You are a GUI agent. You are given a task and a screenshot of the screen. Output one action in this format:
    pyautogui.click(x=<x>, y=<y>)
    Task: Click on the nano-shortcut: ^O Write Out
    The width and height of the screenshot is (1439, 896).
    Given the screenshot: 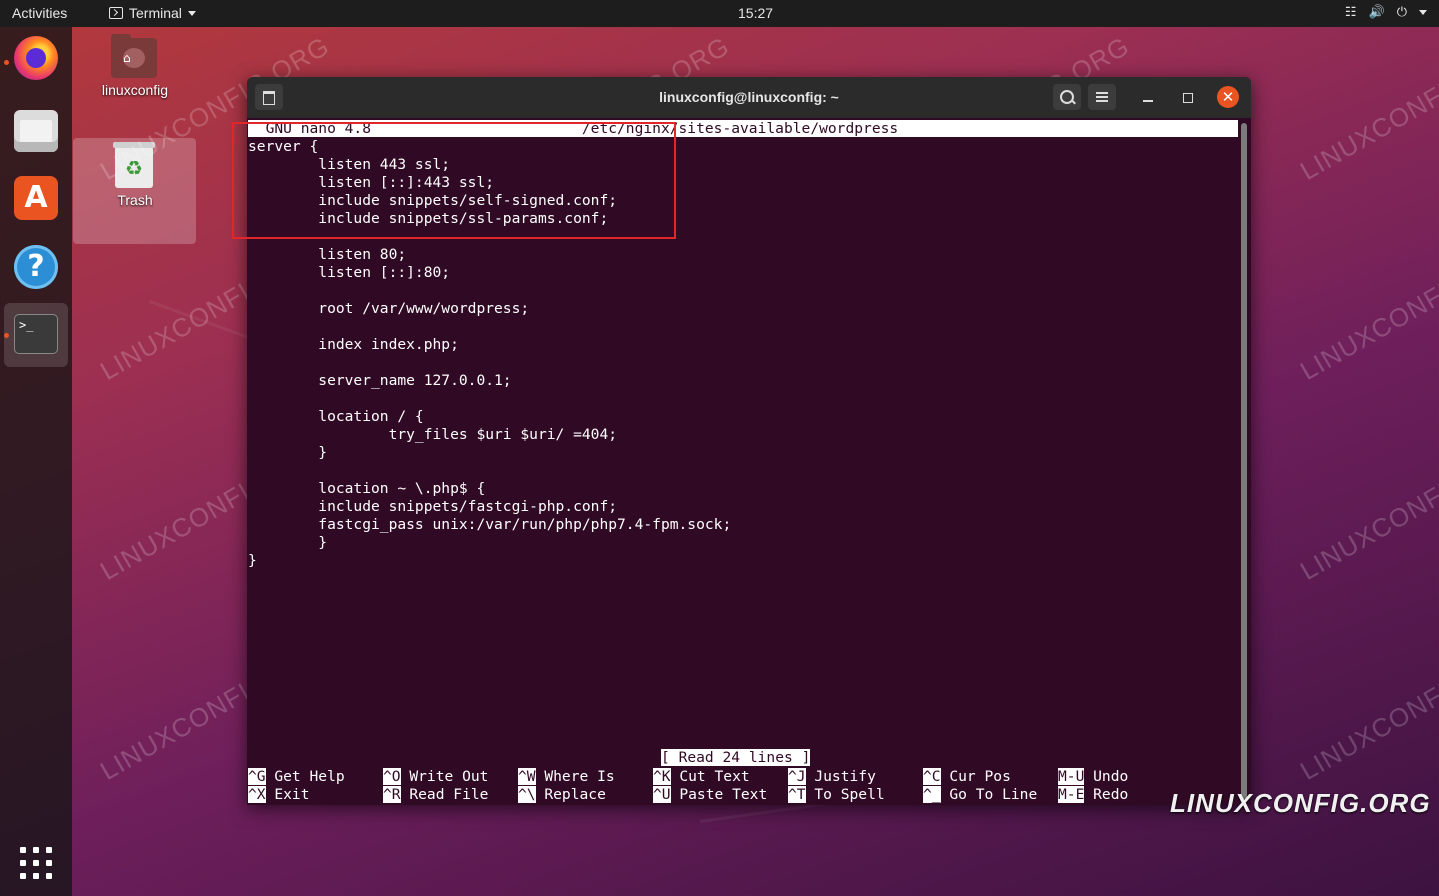 What is the action you would take?
    pyautogui.click(x=435, y=777)
    